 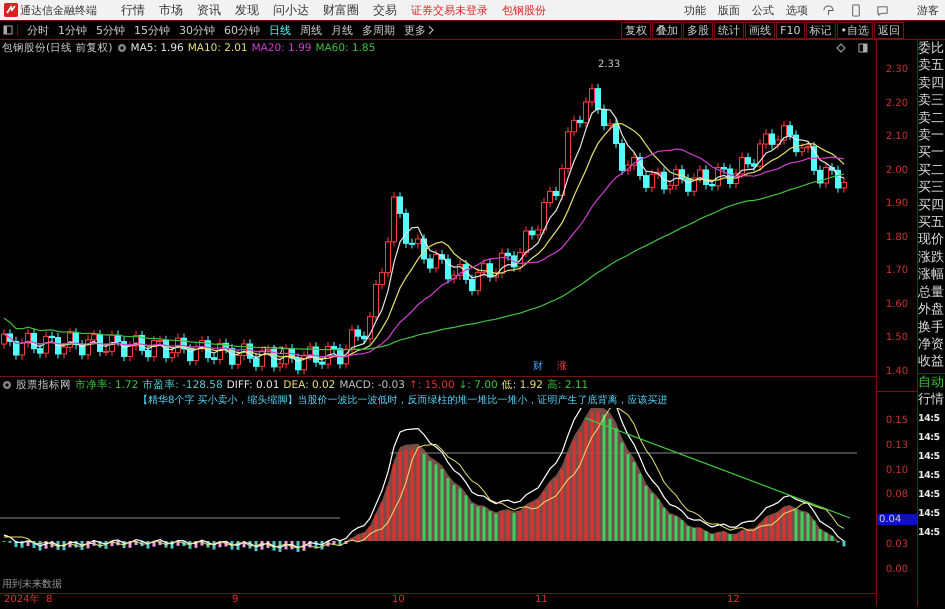 I want to click on period-tab: 月线, so click(x=342, y=30).